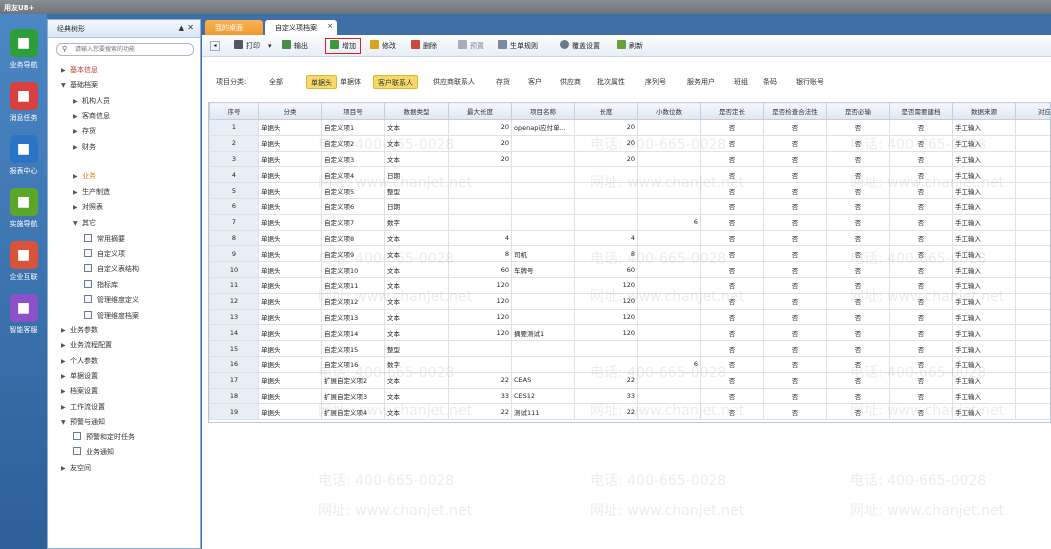  What do you see at coordinates (629, 143) in the screenshot?
I see `table-row: 2 单据头 自定义项2 文本 20 20 否否否否手工输入` at bounding box center [629, 143].